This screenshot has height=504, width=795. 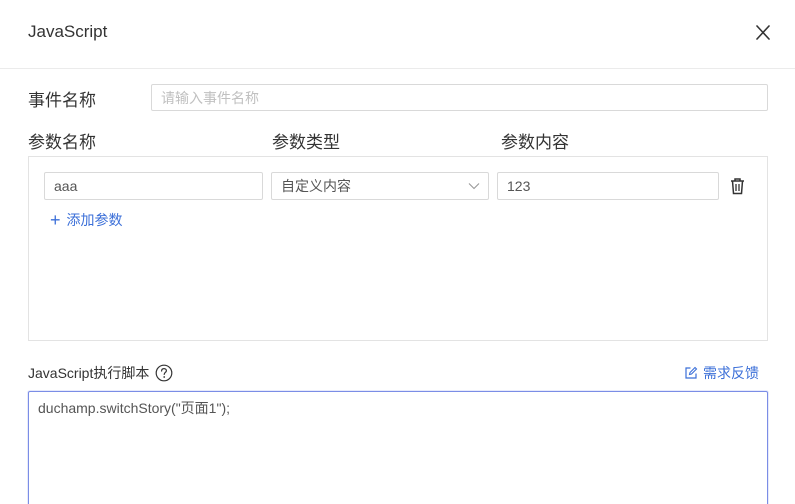 I want to click on script-label: JavaScript执行脚本, so click(x=89, y=373).